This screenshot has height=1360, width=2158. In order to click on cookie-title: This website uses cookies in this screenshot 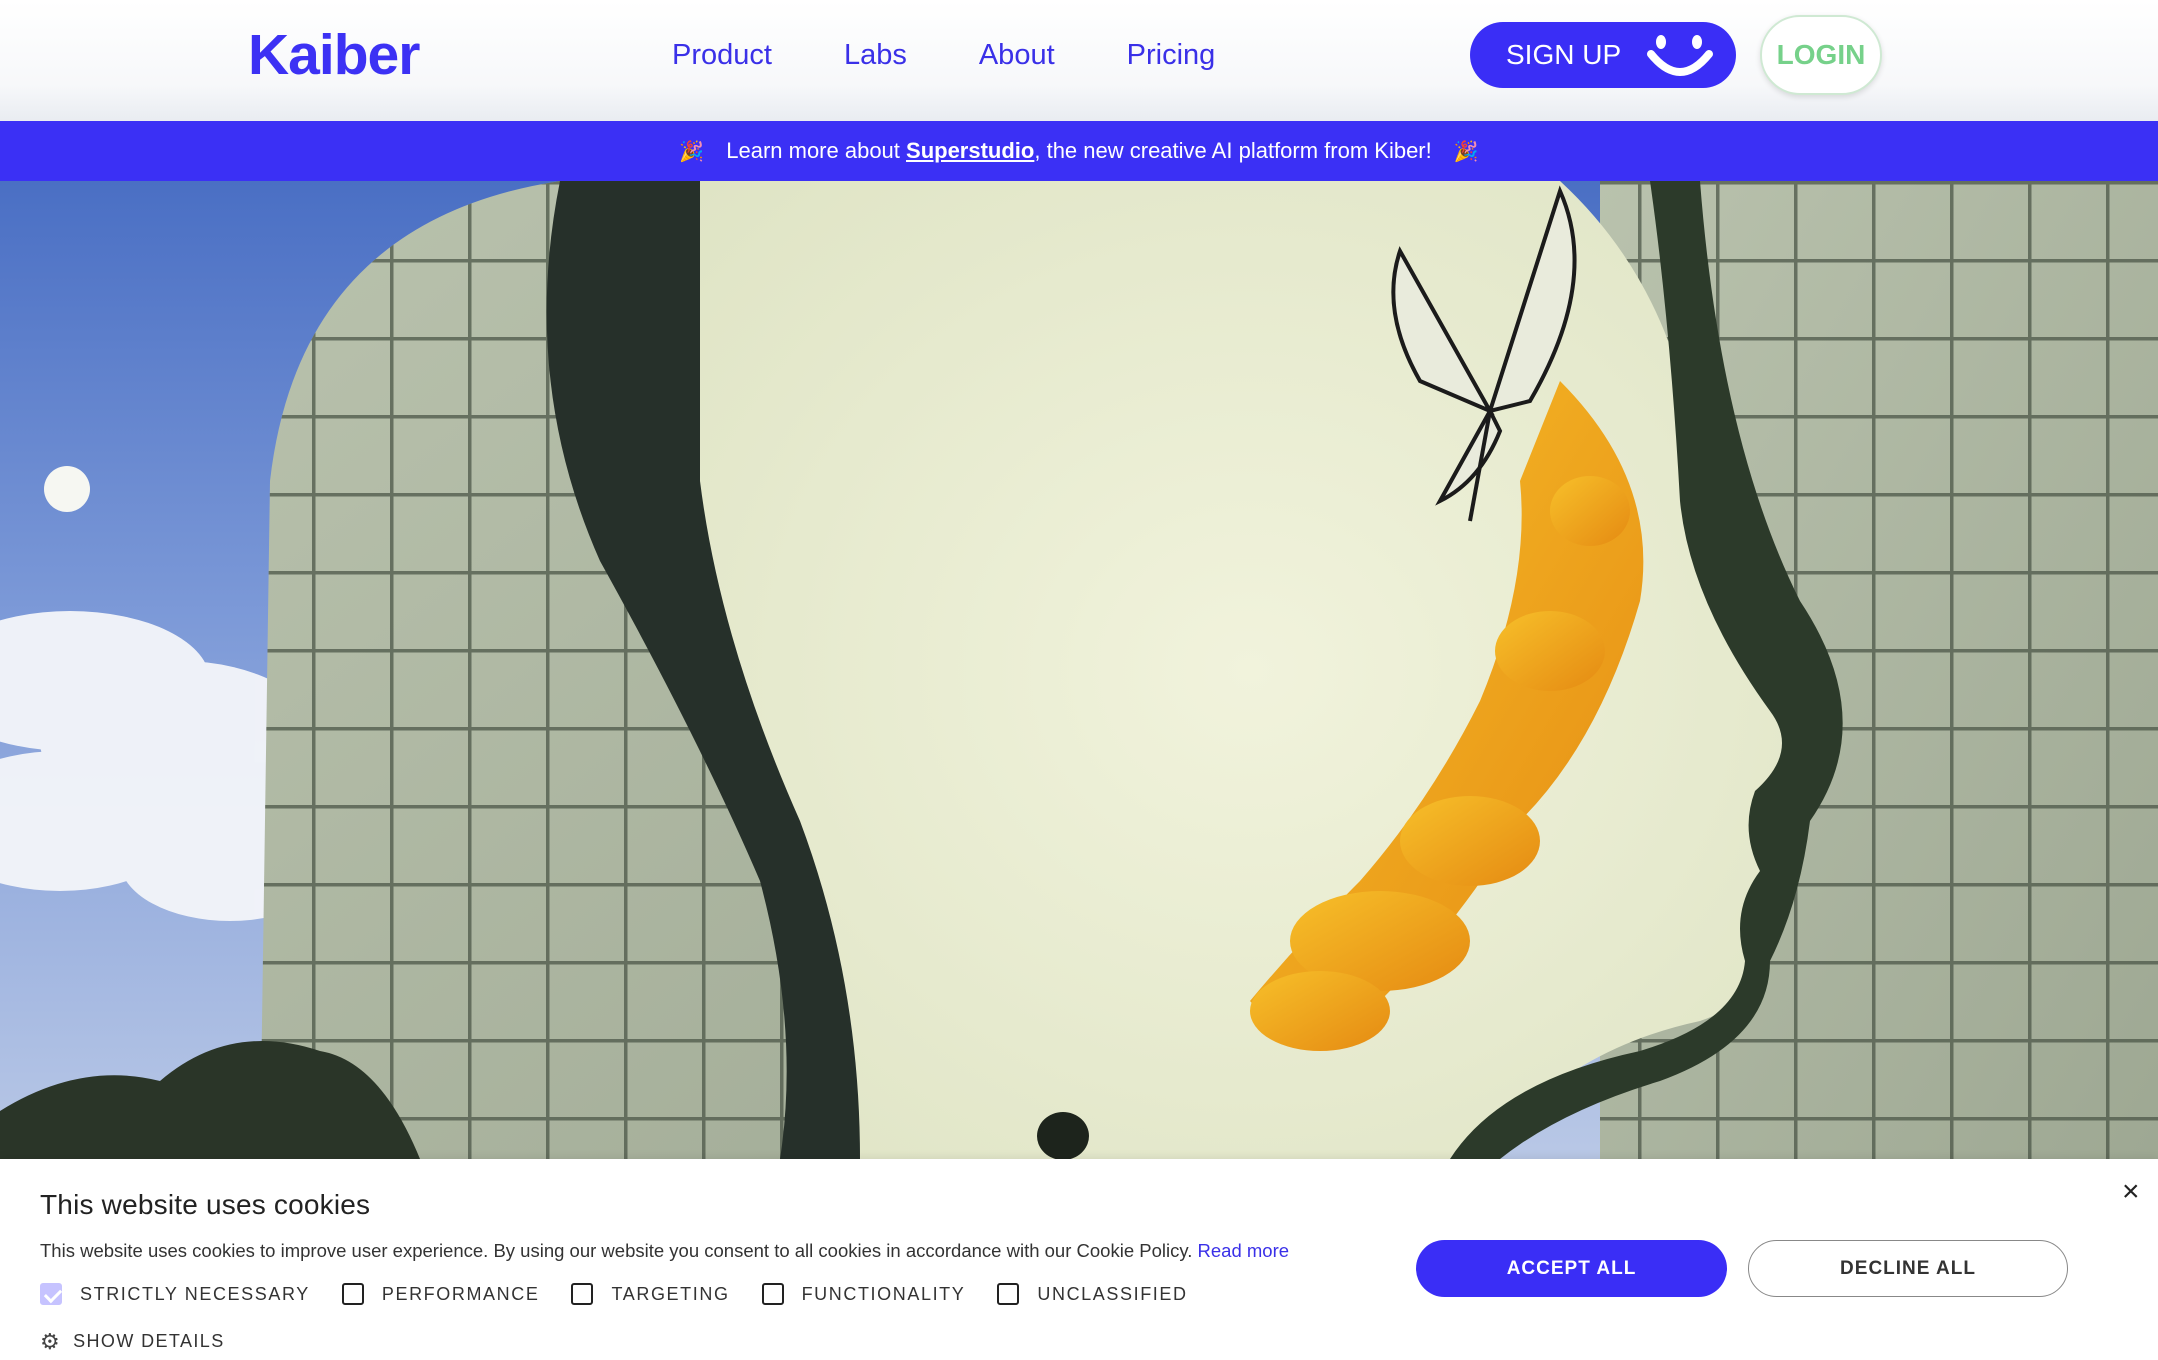, I will do `click(205, 1204)`.